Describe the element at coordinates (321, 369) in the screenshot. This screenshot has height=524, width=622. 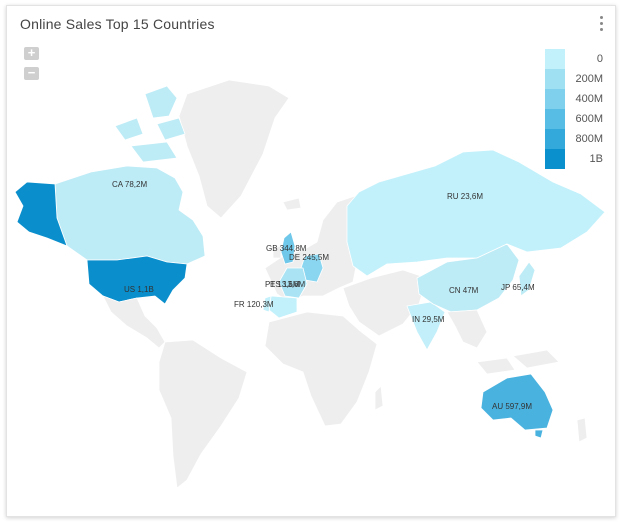
I see `continent-africa` at that location.